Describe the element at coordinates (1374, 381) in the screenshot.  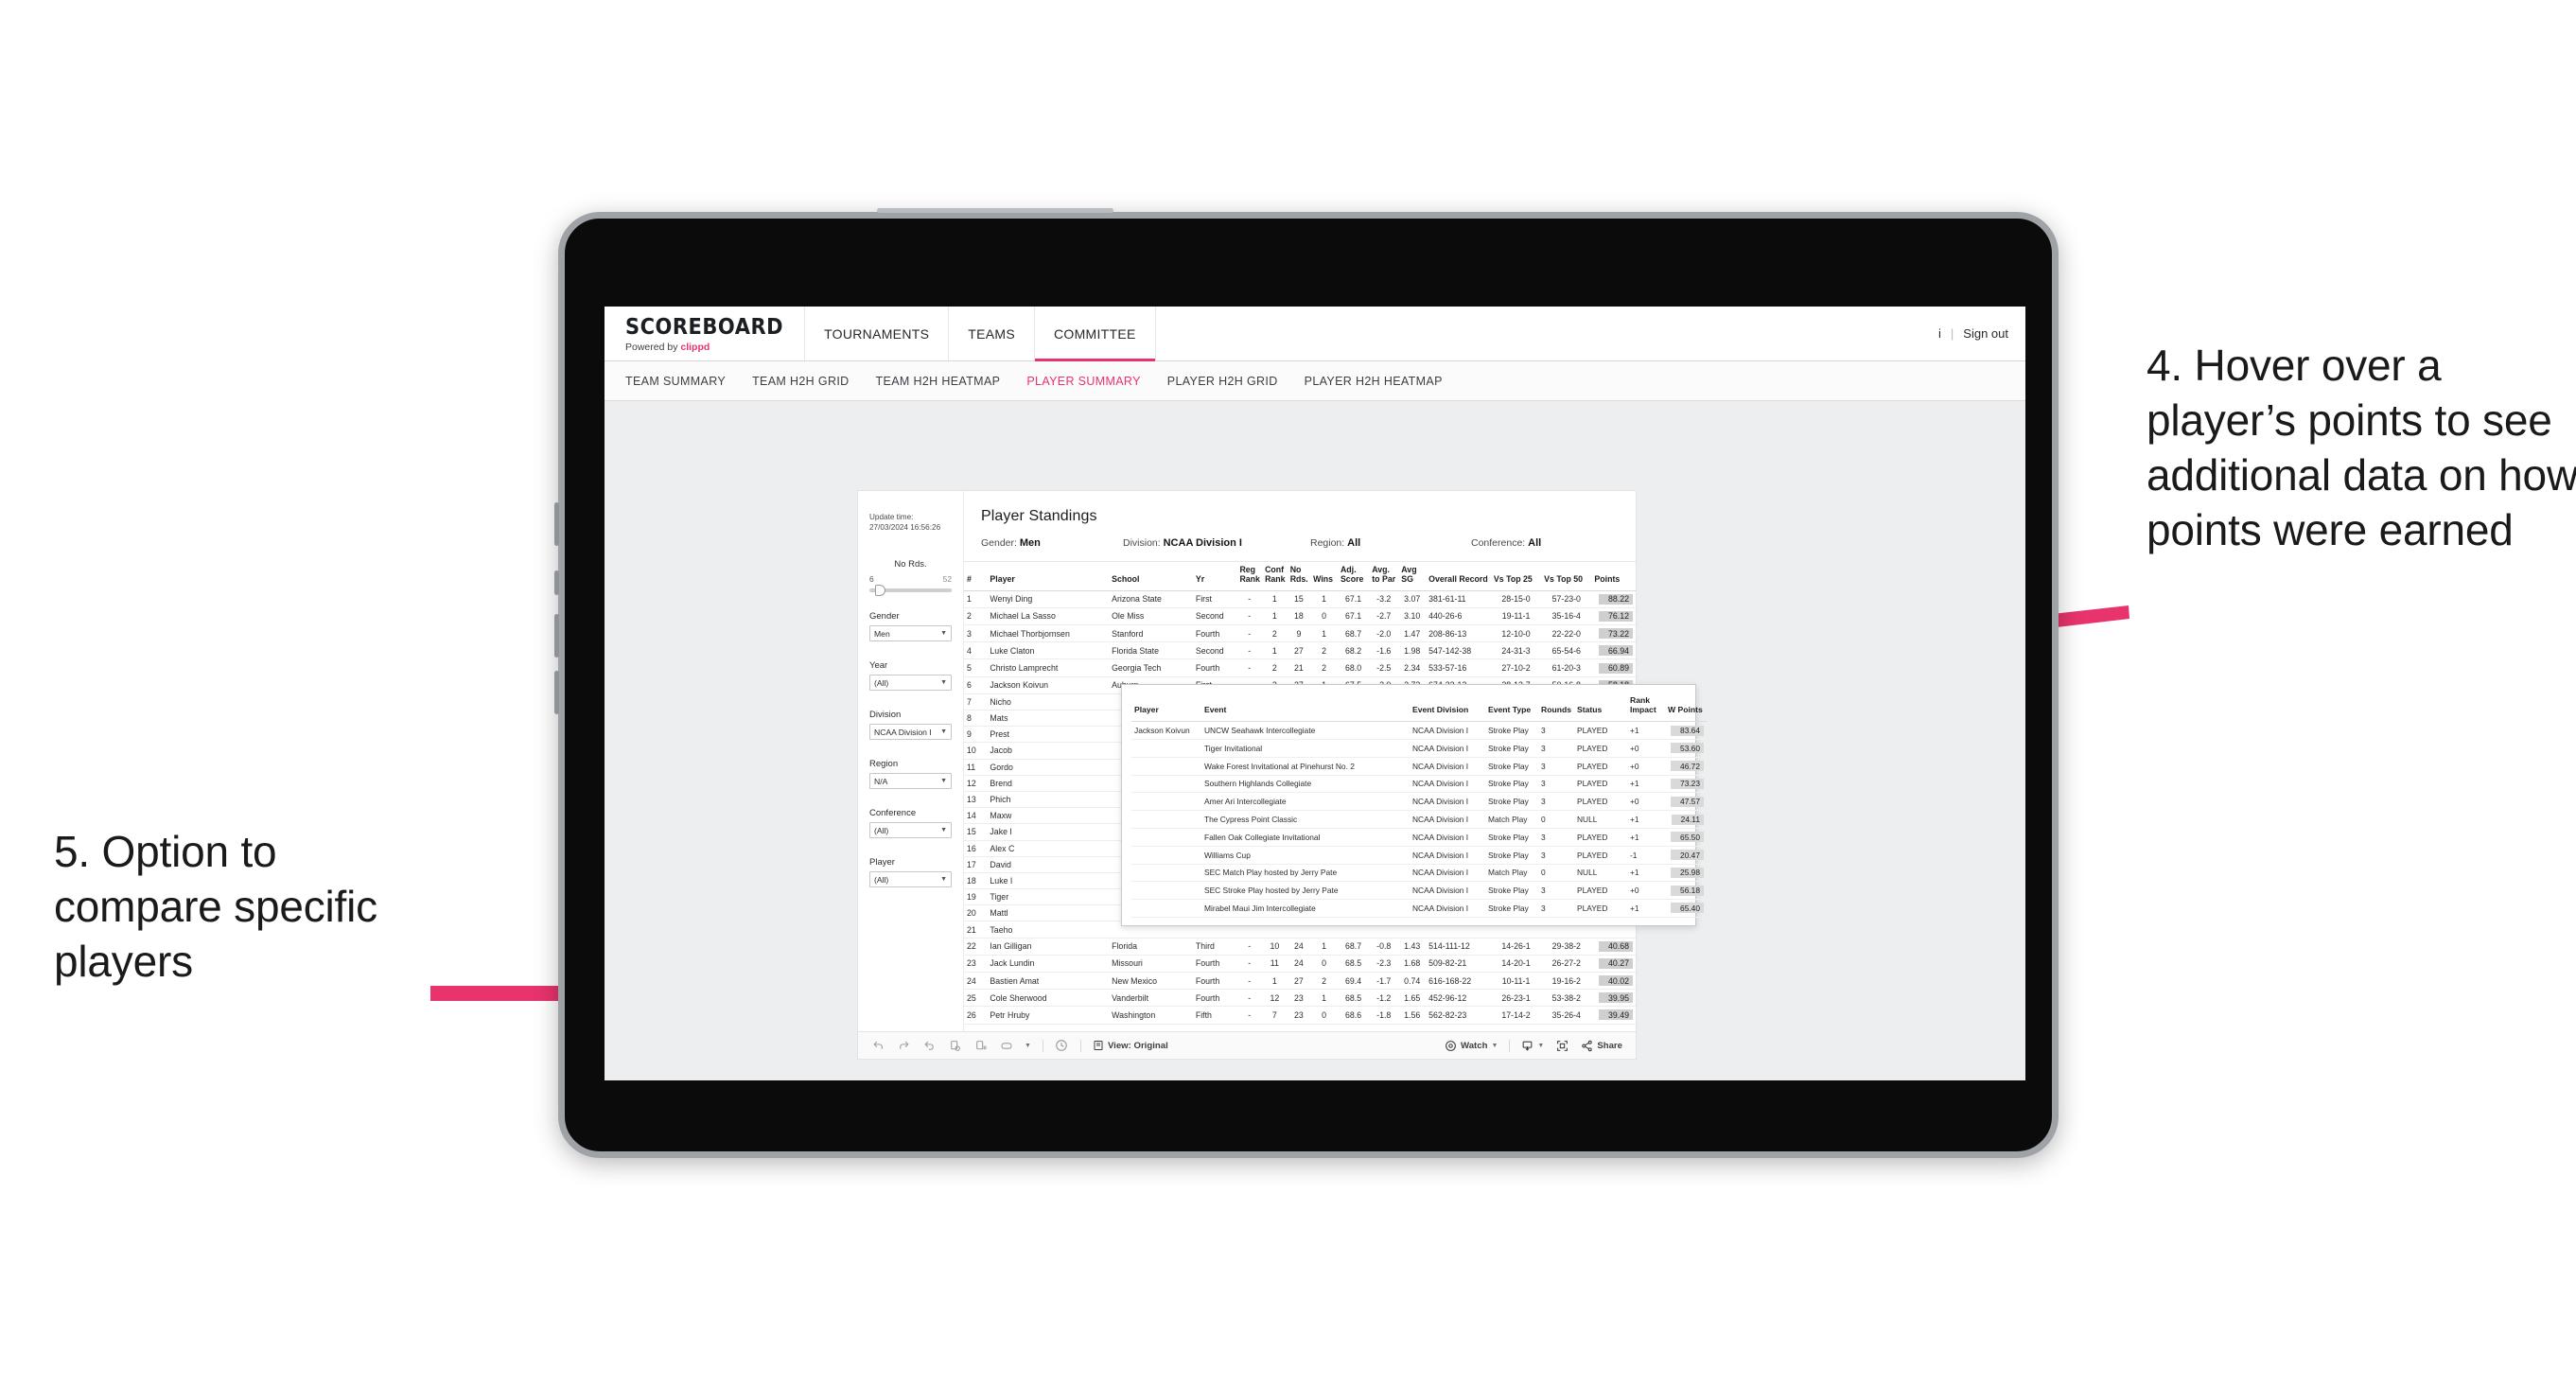
I see `subnav-item-player-h2h-heatmap: PLAYER H2H HEATMAP` at that location.